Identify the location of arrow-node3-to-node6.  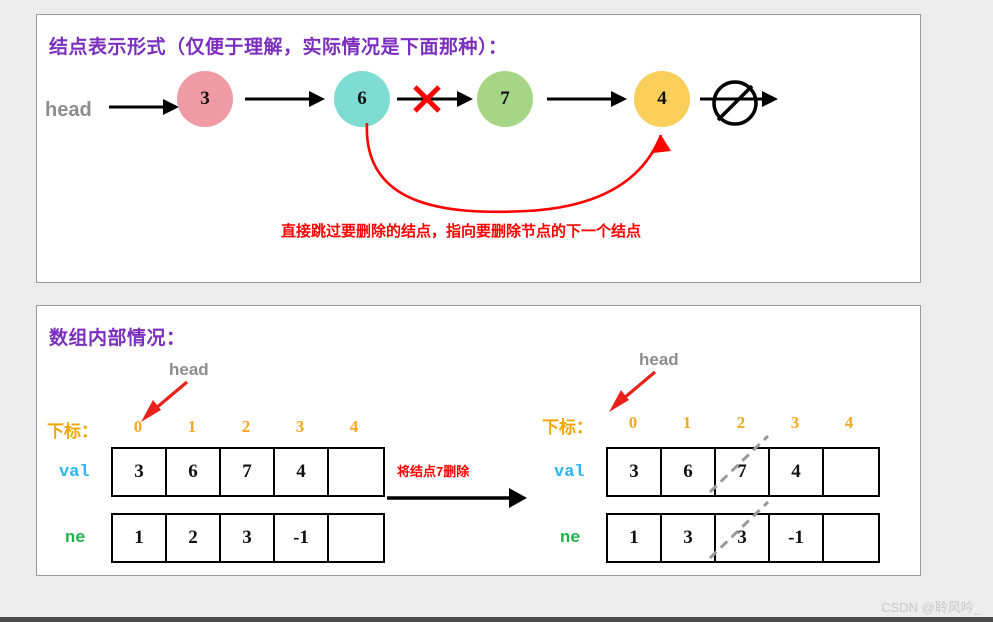
(285, 99).